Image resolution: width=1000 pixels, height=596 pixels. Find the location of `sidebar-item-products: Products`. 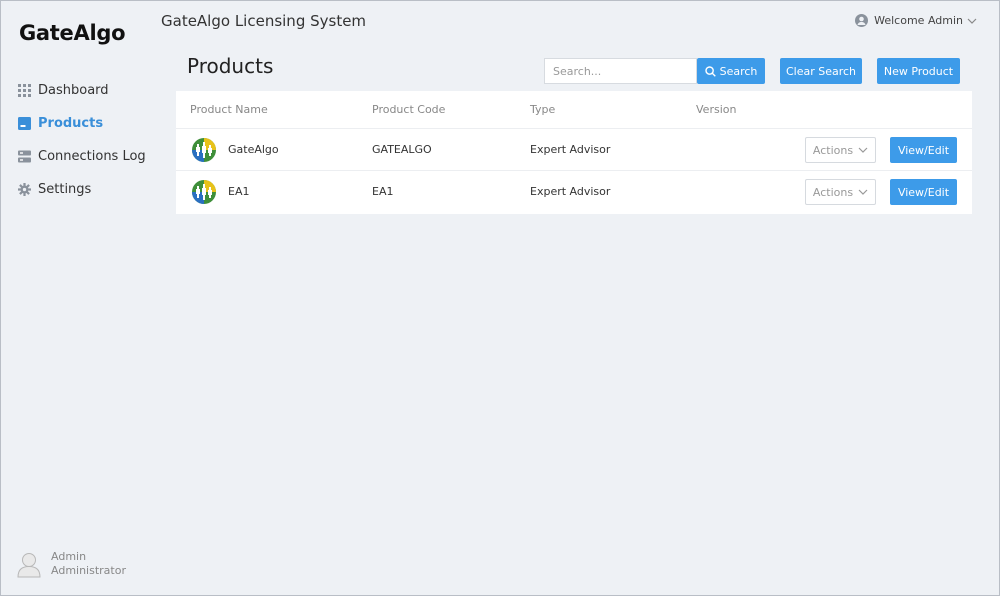

sidebar-item-products: Products is located at coordinates (82, 123).